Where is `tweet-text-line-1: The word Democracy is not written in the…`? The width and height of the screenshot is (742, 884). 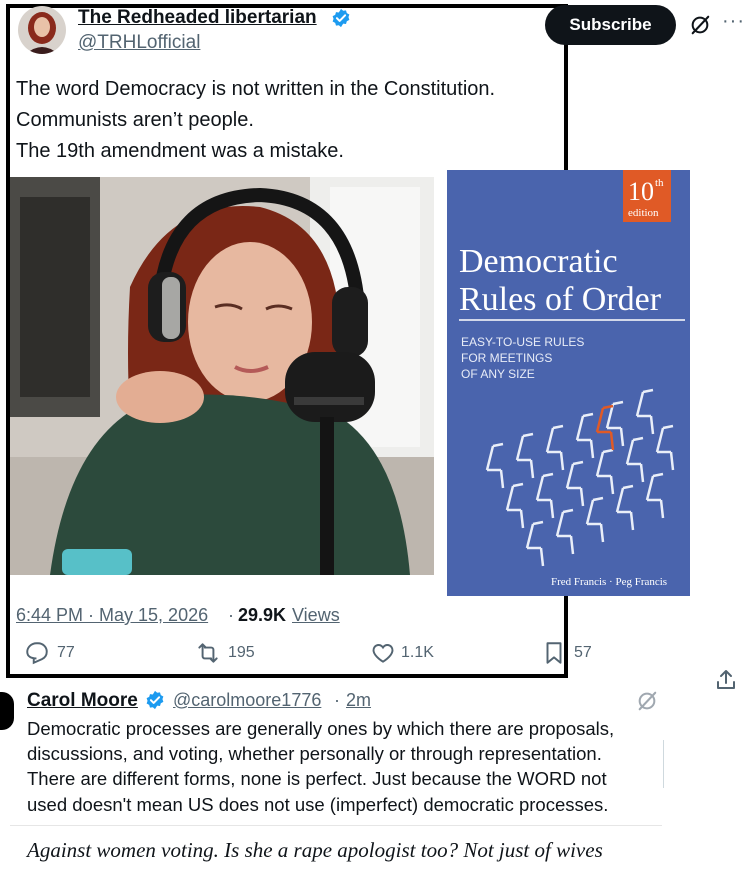
tweet-text-line-1: The word Democracy is not written in the… is located at coordinates (256, 89).